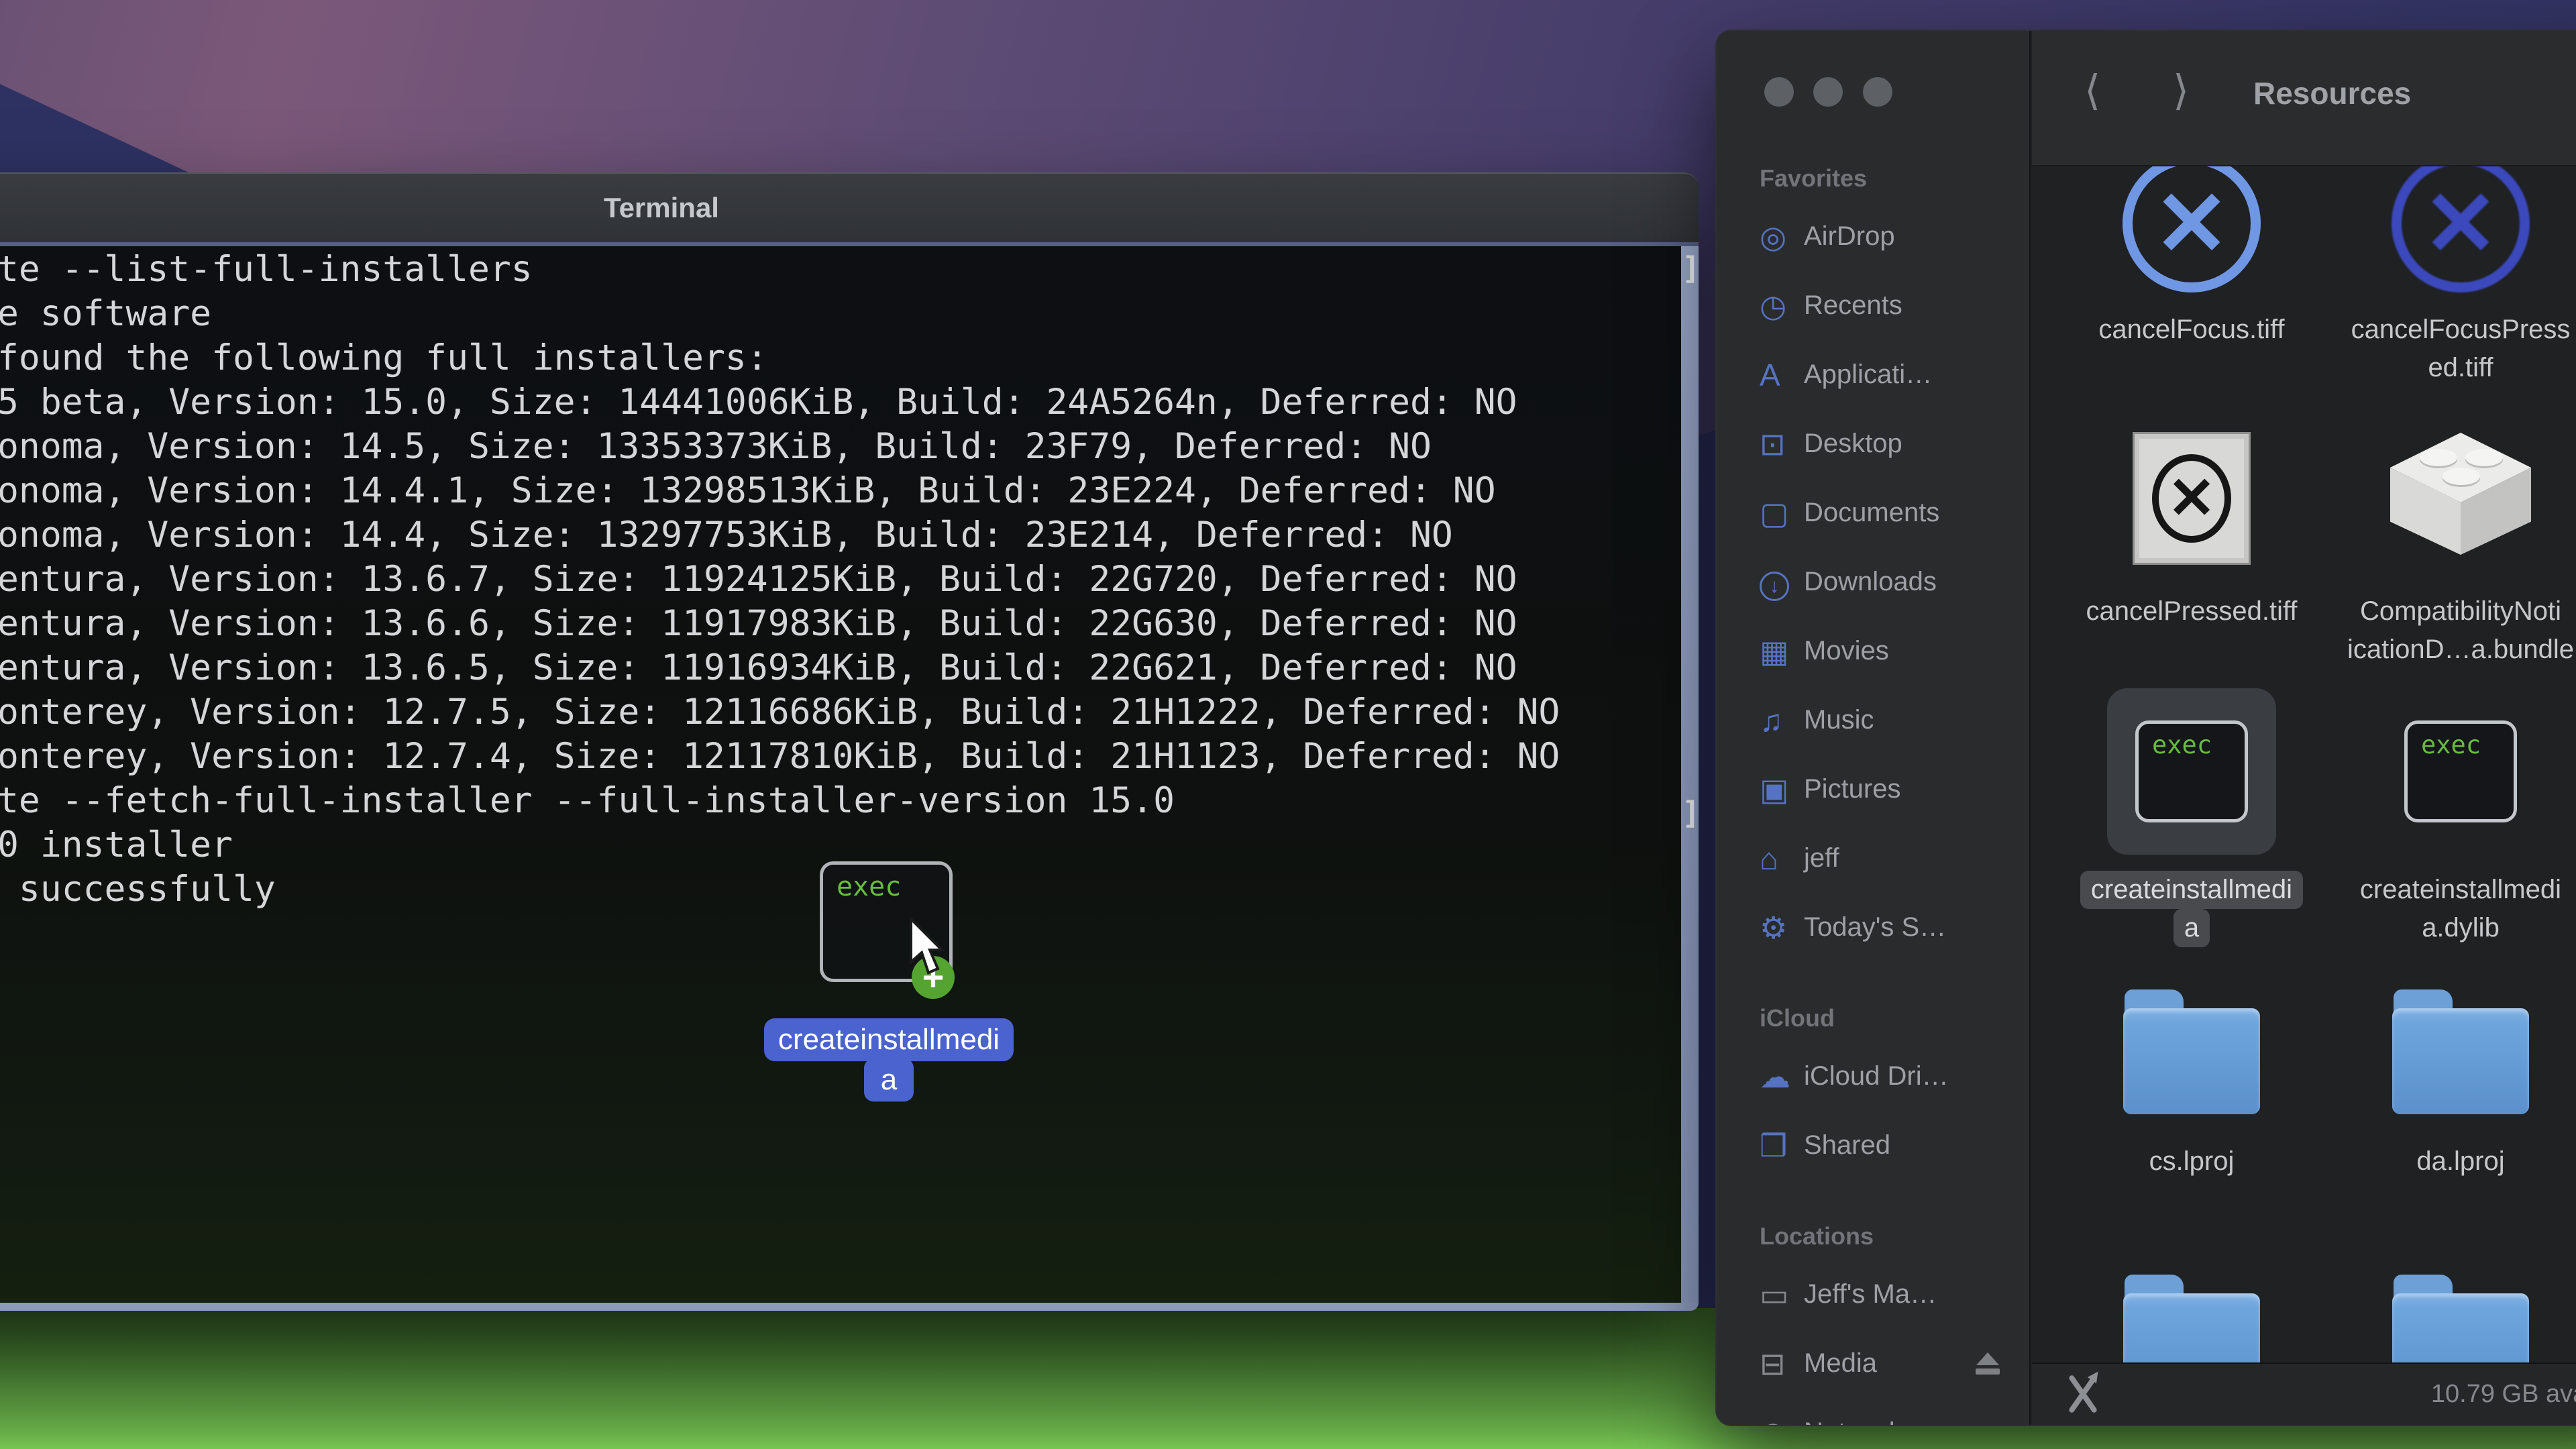 This screenshot has height=1449, width=2576. Describe the element at coordinates (1853, 305) in the screenshot. I see `sidebar-item-label: Recents` at that location.